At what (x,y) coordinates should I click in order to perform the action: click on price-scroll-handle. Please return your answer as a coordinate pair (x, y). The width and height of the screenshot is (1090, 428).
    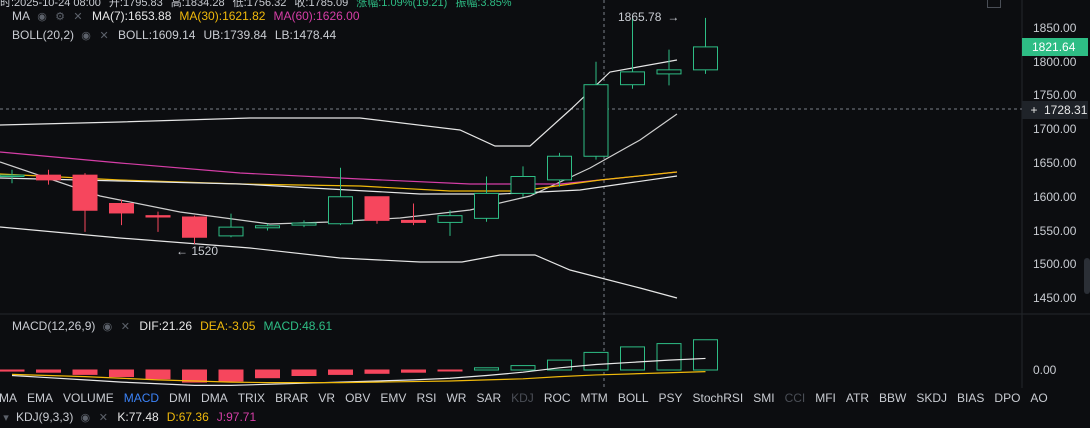
    Looking at the image, I should click on (1087, 276).